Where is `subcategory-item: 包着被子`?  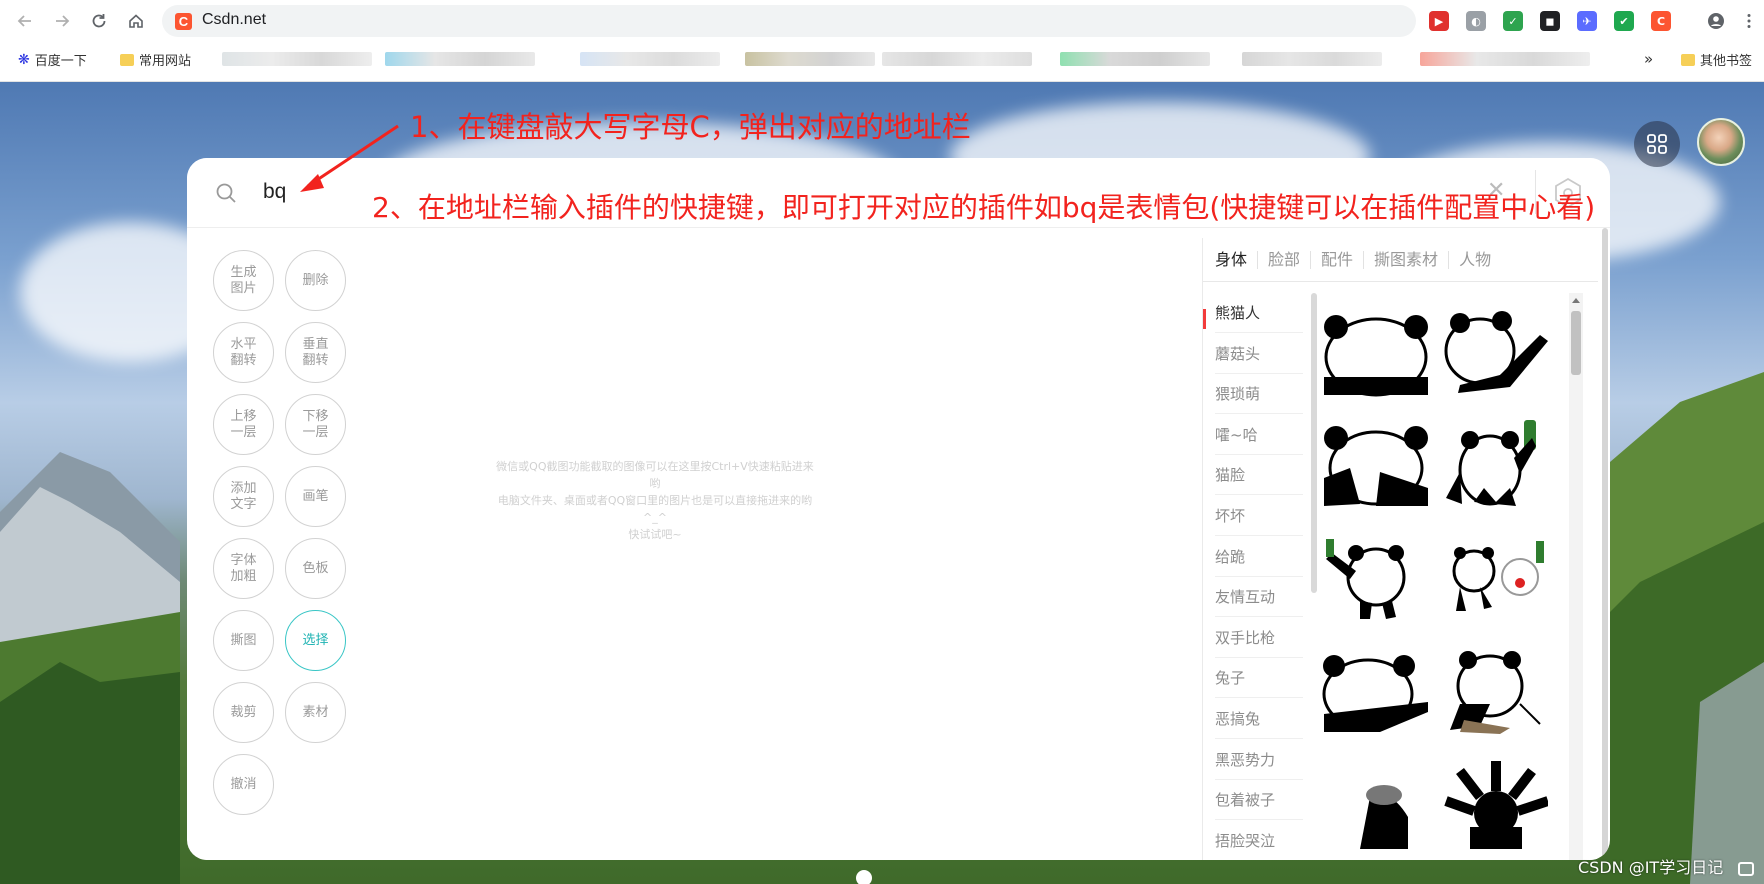
subcategory-item: 包着被子 is located at coordinates (1259, 800).